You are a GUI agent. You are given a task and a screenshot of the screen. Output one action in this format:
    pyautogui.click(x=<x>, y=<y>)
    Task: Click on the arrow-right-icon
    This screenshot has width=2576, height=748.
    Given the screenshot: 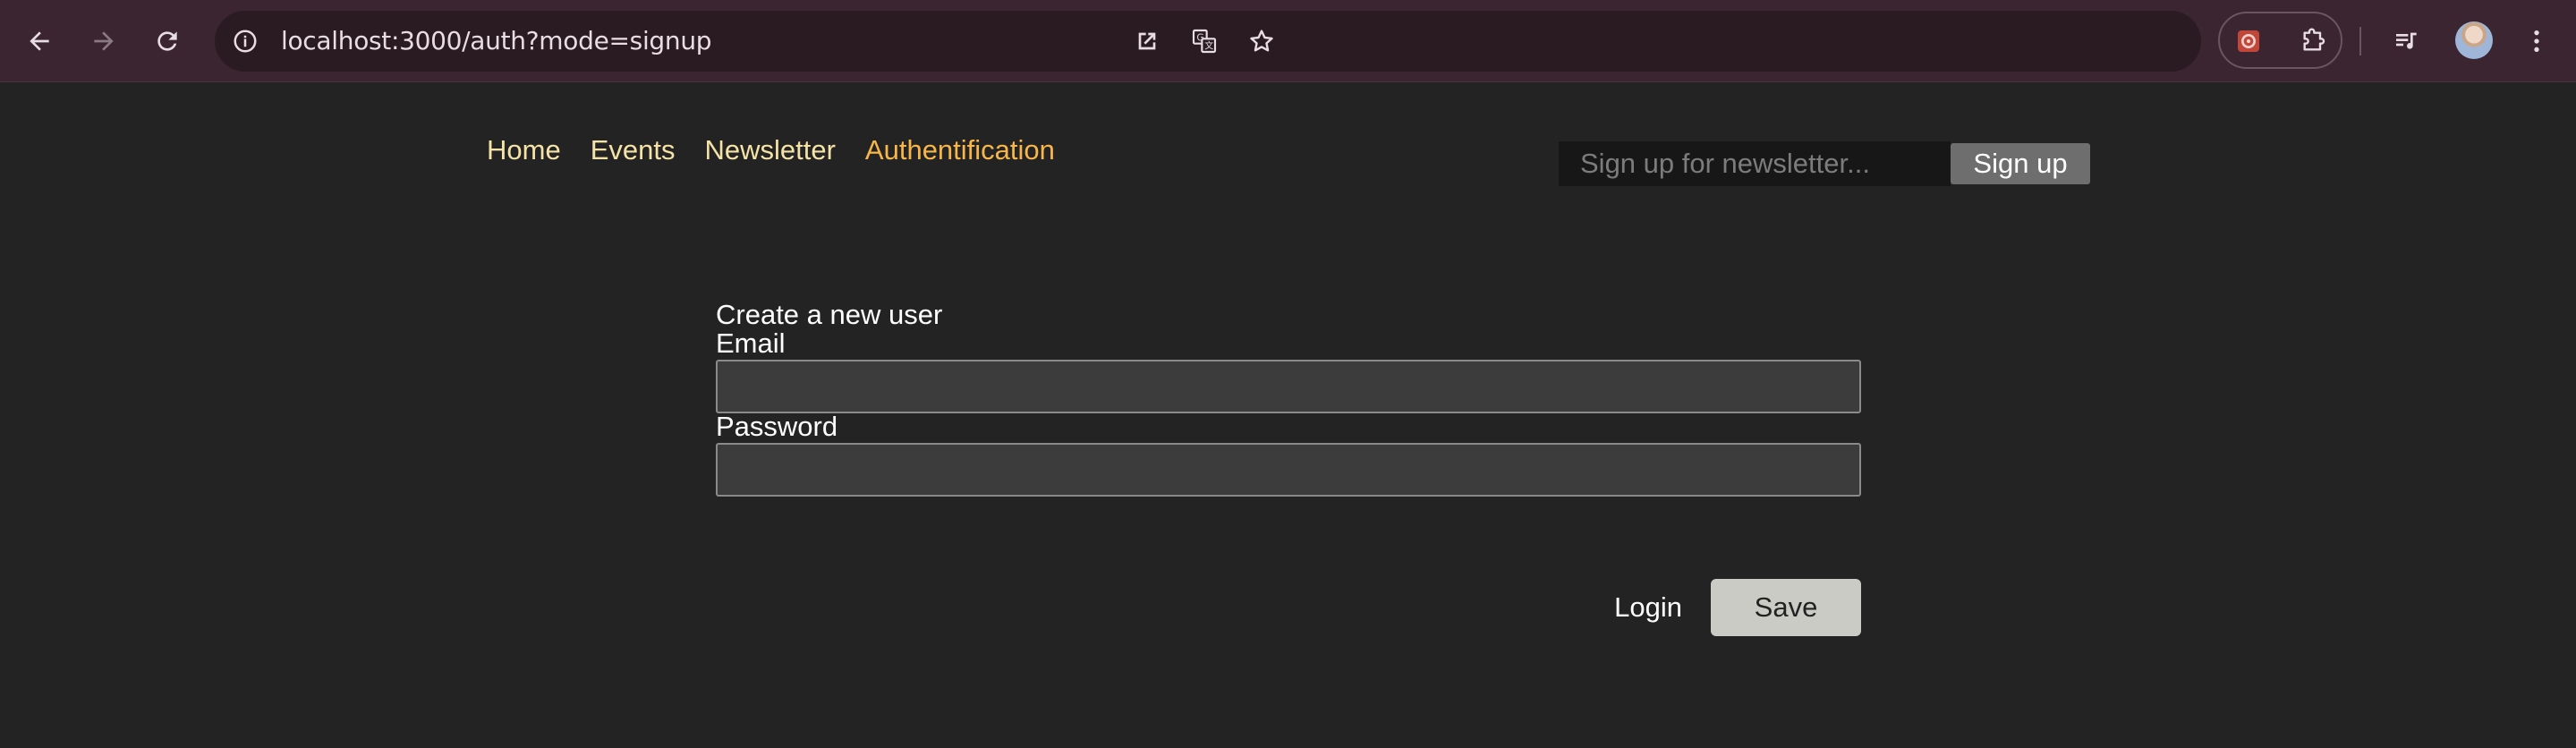 What is the action you would take?
    pyautogui.click(x=104, y=41)
    